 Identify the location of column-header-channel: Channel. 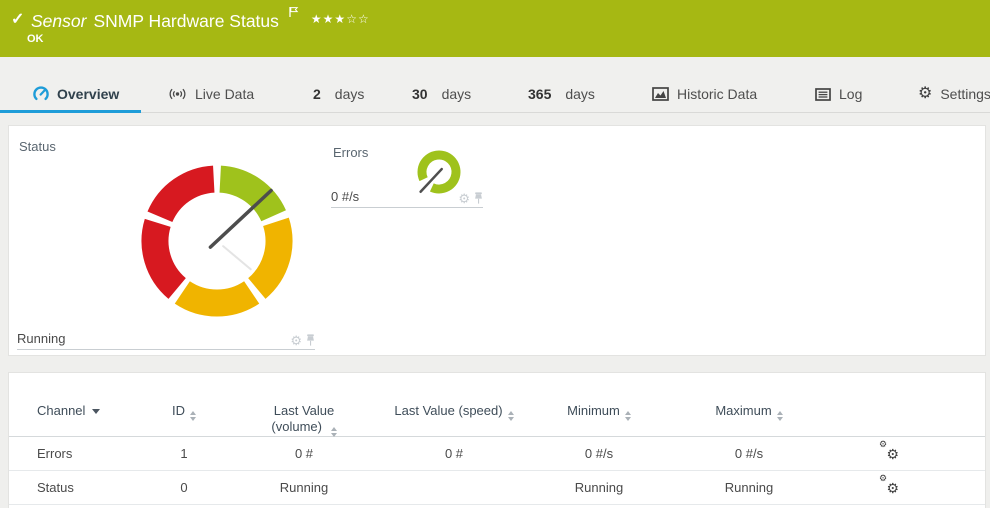
(74, 410).